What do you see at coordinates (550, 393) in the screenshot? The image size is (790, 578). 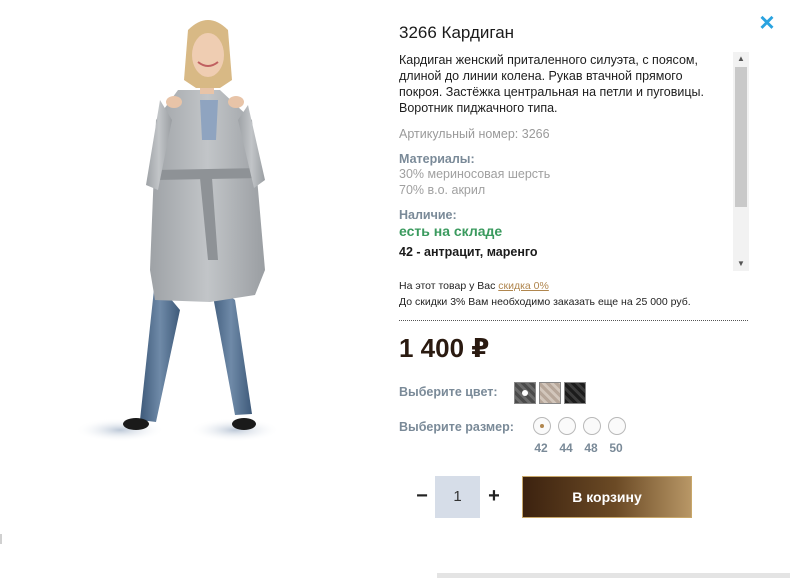 I see `color-swatch-beige` at bounding box center [550, 393].